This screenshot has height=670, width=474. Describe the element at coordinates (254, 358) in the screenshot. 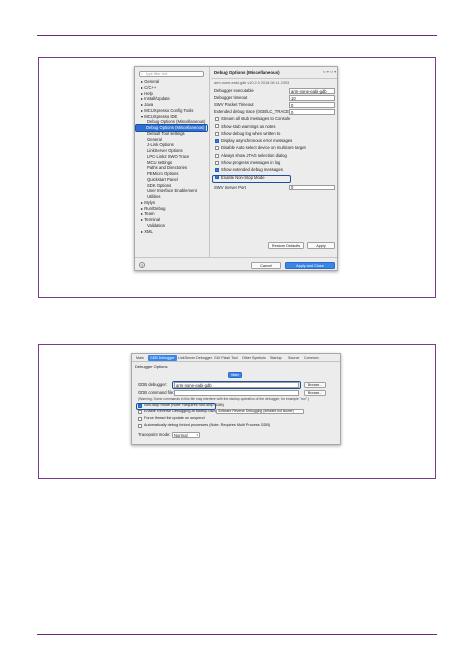

I see `tab-item: Other Symbols` at that location.